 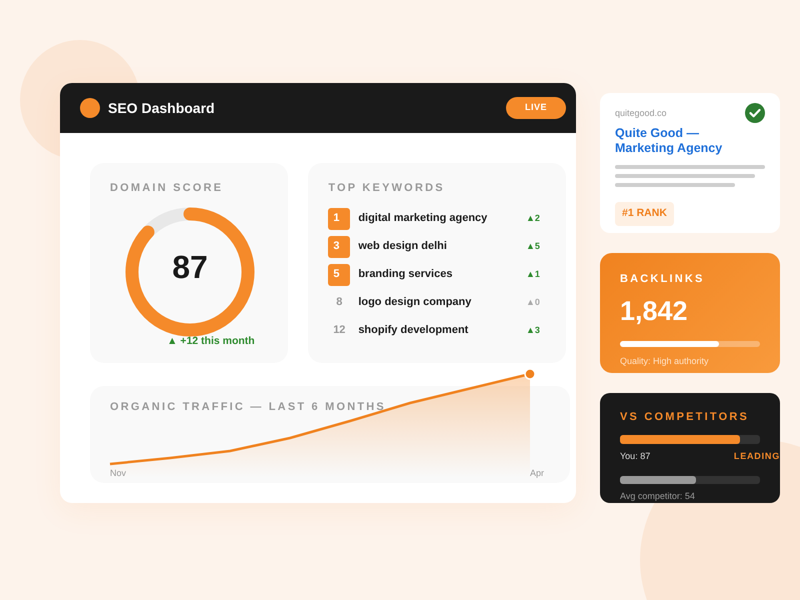 I want to click on section-label: ORGANIC TRAFFIC — LAST 6 MONTHS, so click(x=248, y=407).